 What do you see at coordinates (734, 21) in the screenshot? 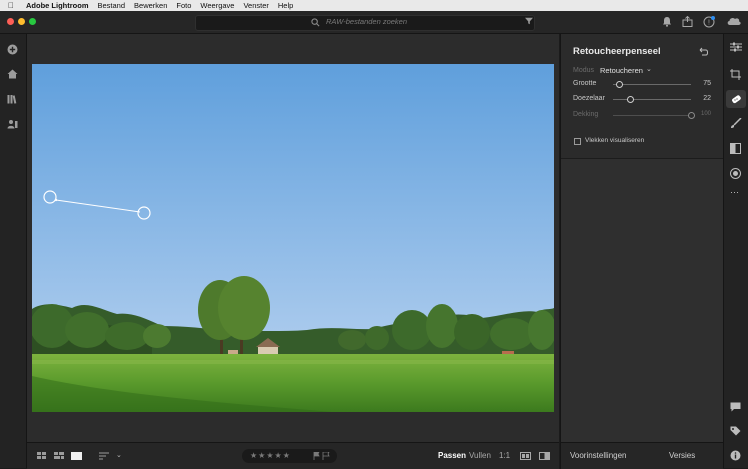
I see `cloud-sync-icon` at bounding box center [734, 21].